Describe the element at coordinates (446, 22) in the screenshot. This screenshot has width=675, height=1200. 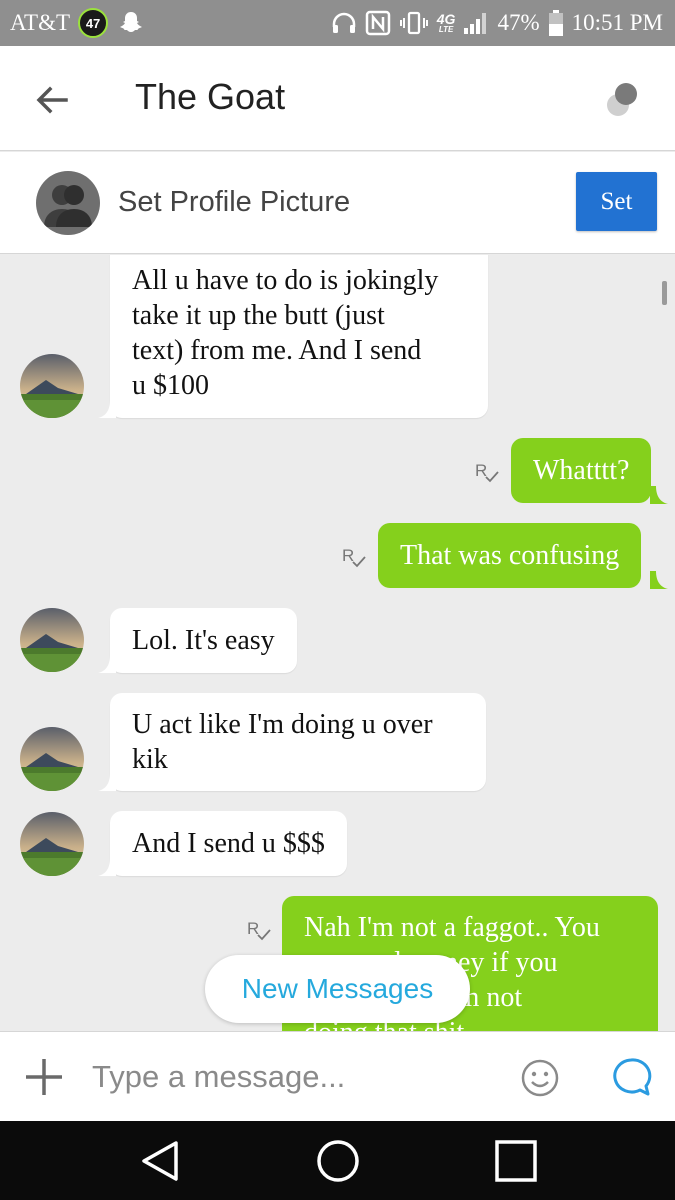
I see `network-type: 4G LTE` at that location.